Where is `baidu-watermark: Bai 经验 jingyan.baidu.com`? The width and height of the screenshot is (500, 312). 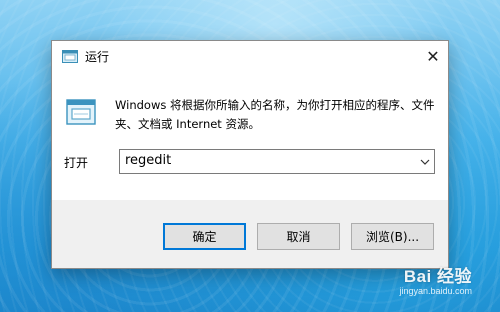
baidu-watermark: Bai 经验 jingyan.baidu.com is located at coordinates (435, 279).